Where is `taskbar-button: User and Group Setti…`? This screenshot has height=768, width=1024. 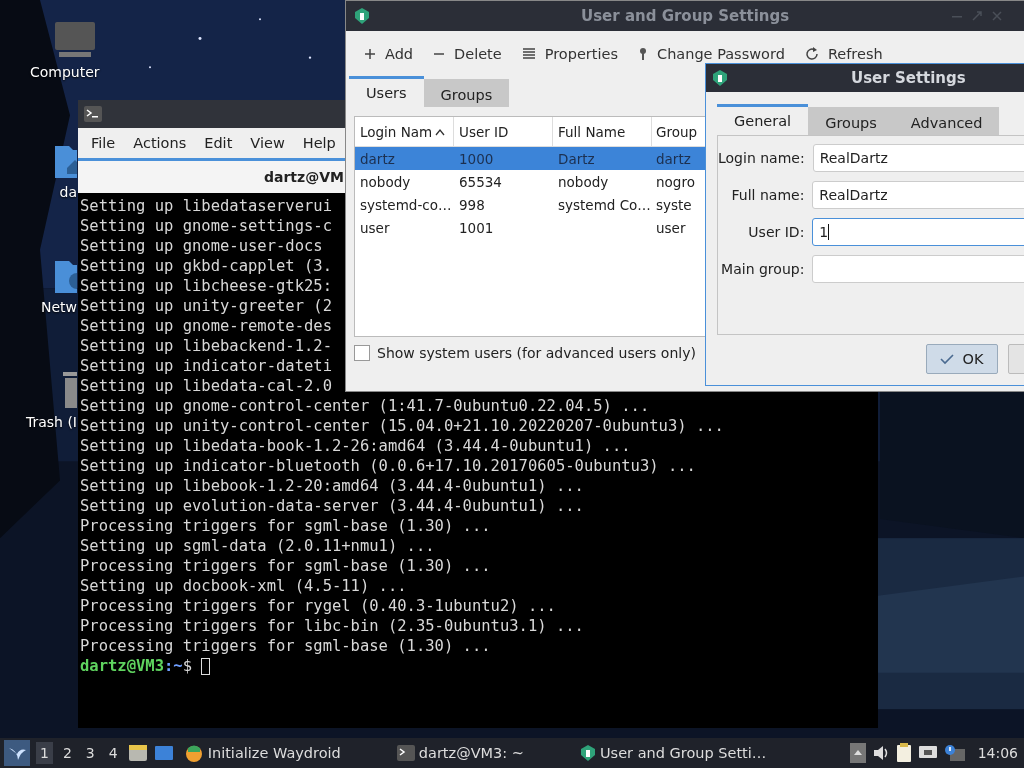 taskbar-button: User and Group Setti… is located at coordinates (673, 753).